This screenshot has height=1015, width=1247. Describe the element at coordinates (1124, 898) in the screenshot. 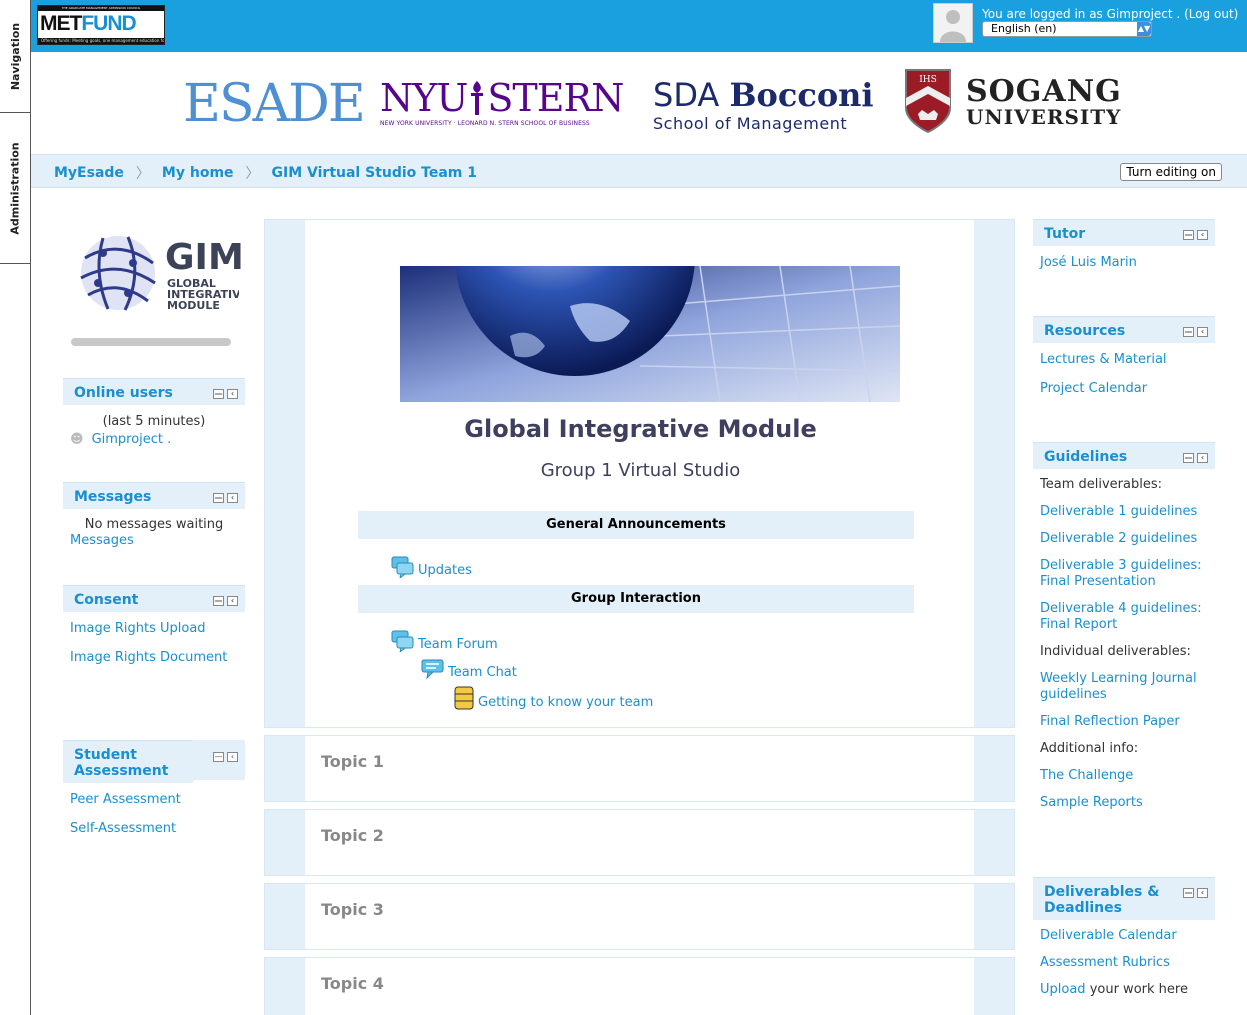

I see `deliverables-deadlines-header: Deliverables & Deadlines — ‹` at that location.